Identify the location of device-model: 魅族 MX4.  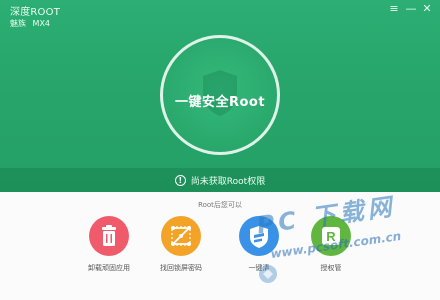
(32, 23).